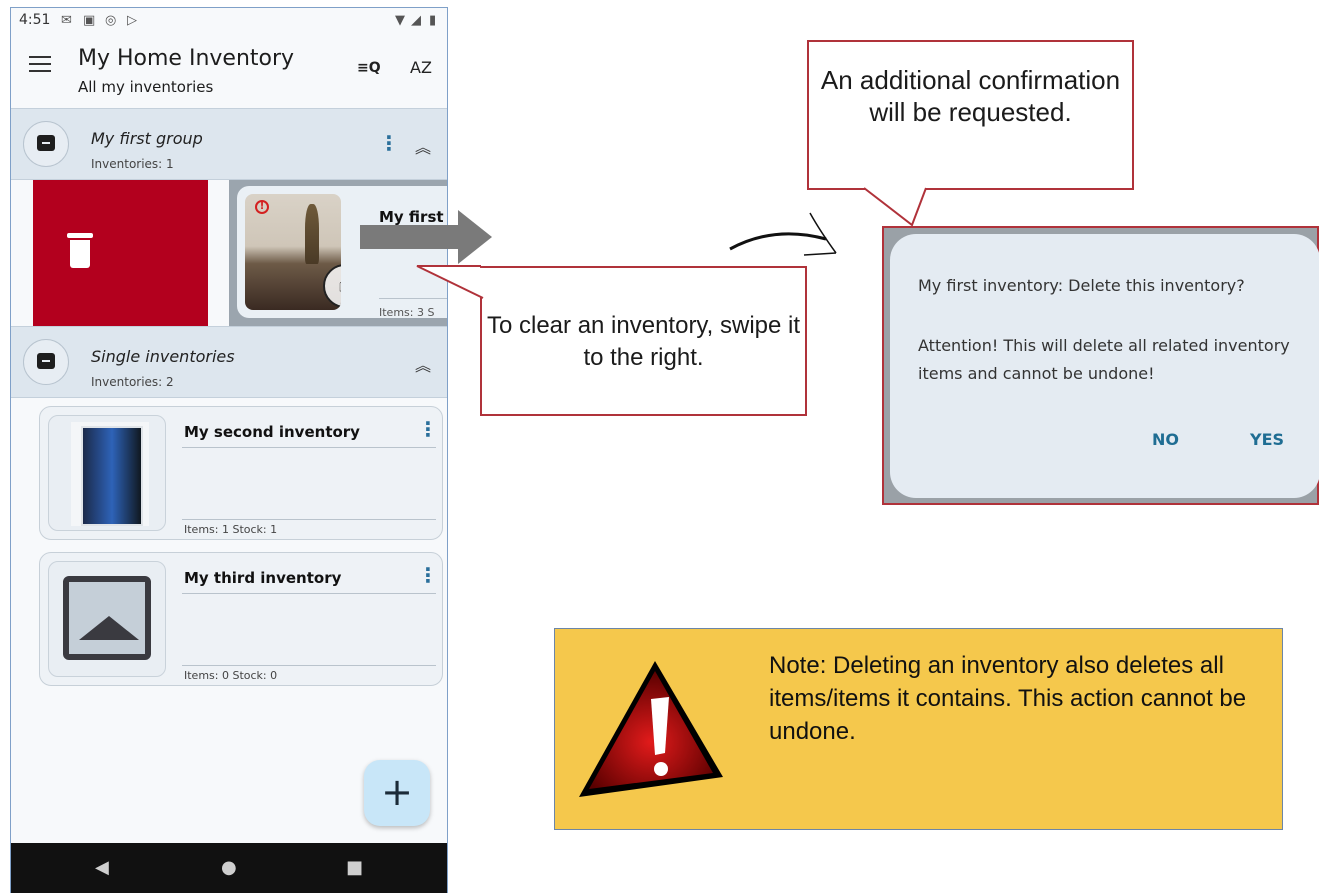 This screenshot has height=893, width=1319. Describe the element at coordinates (1267, 439) in the screenshot. I see `dialog-yes-button: YES` at that location.